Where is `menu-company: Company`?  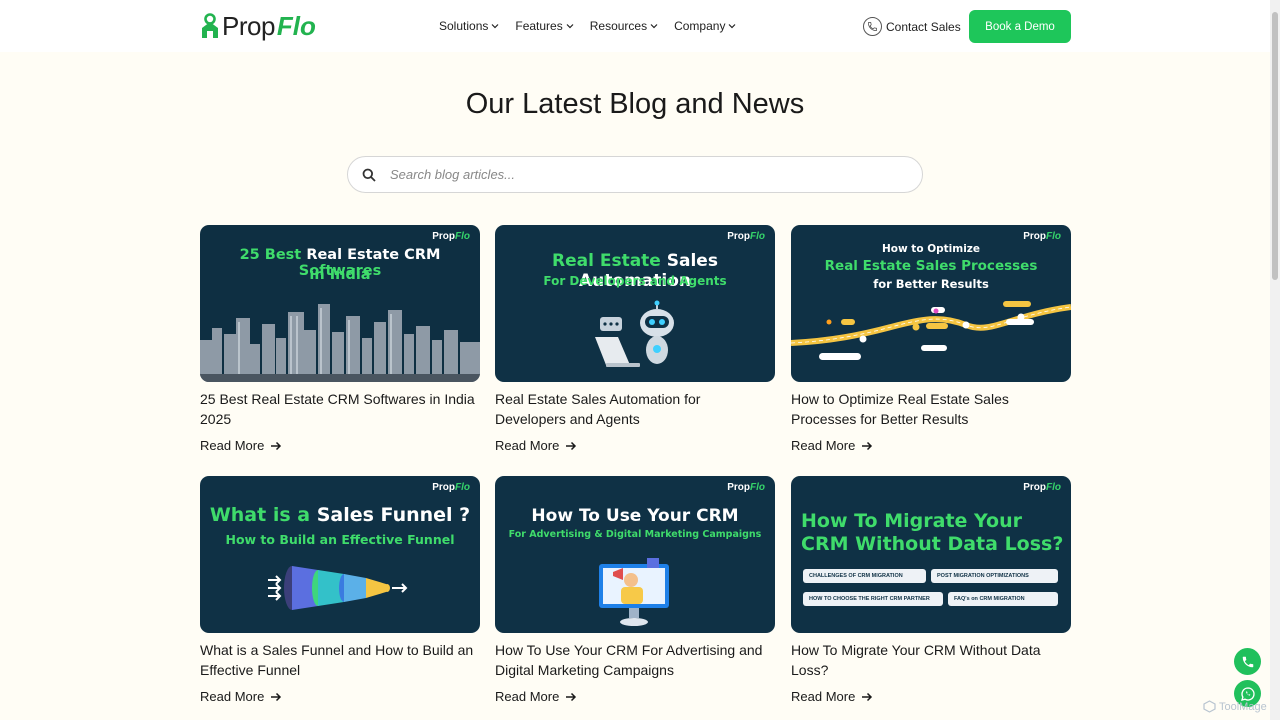 menu-company: Company is located at coordinates (705, 26).